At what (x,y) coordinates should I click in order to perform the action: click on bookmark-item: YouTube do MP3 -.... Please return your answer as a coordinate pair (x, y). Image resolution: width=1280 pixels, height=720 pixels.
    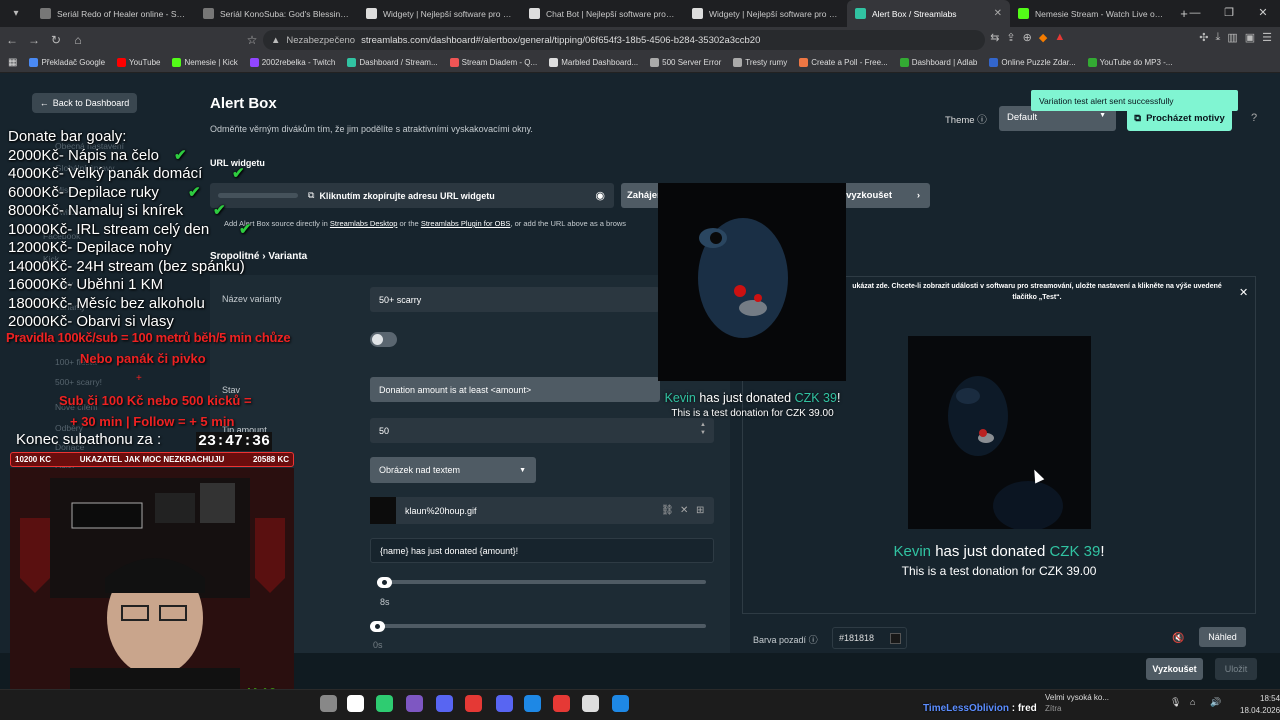
    Looking at the image, I should click on (1129, 62).